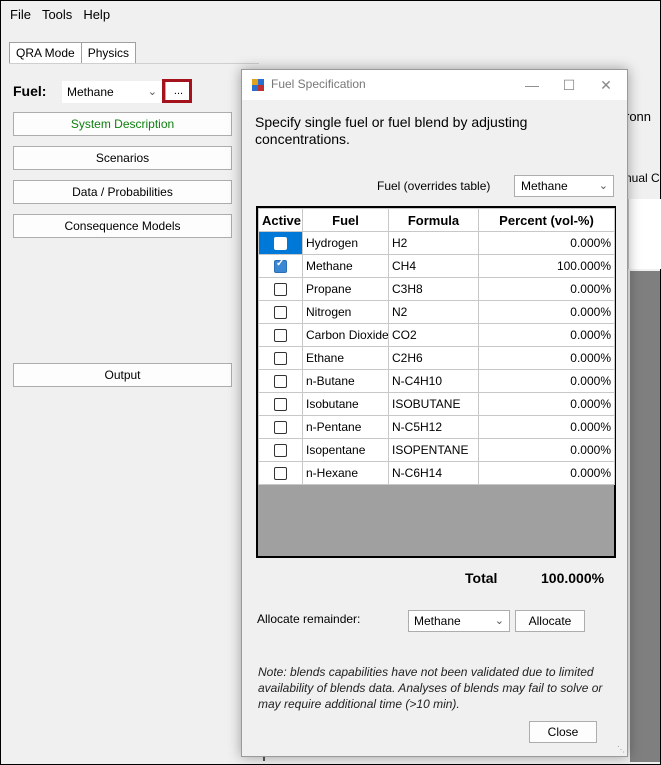 The height and width of the screenshot is (765, 661). What do you see at coordinates (45, 52) in the screenshot?
I see `tab-qra-mode: QRA Mode` at bounding box center [45, 52].